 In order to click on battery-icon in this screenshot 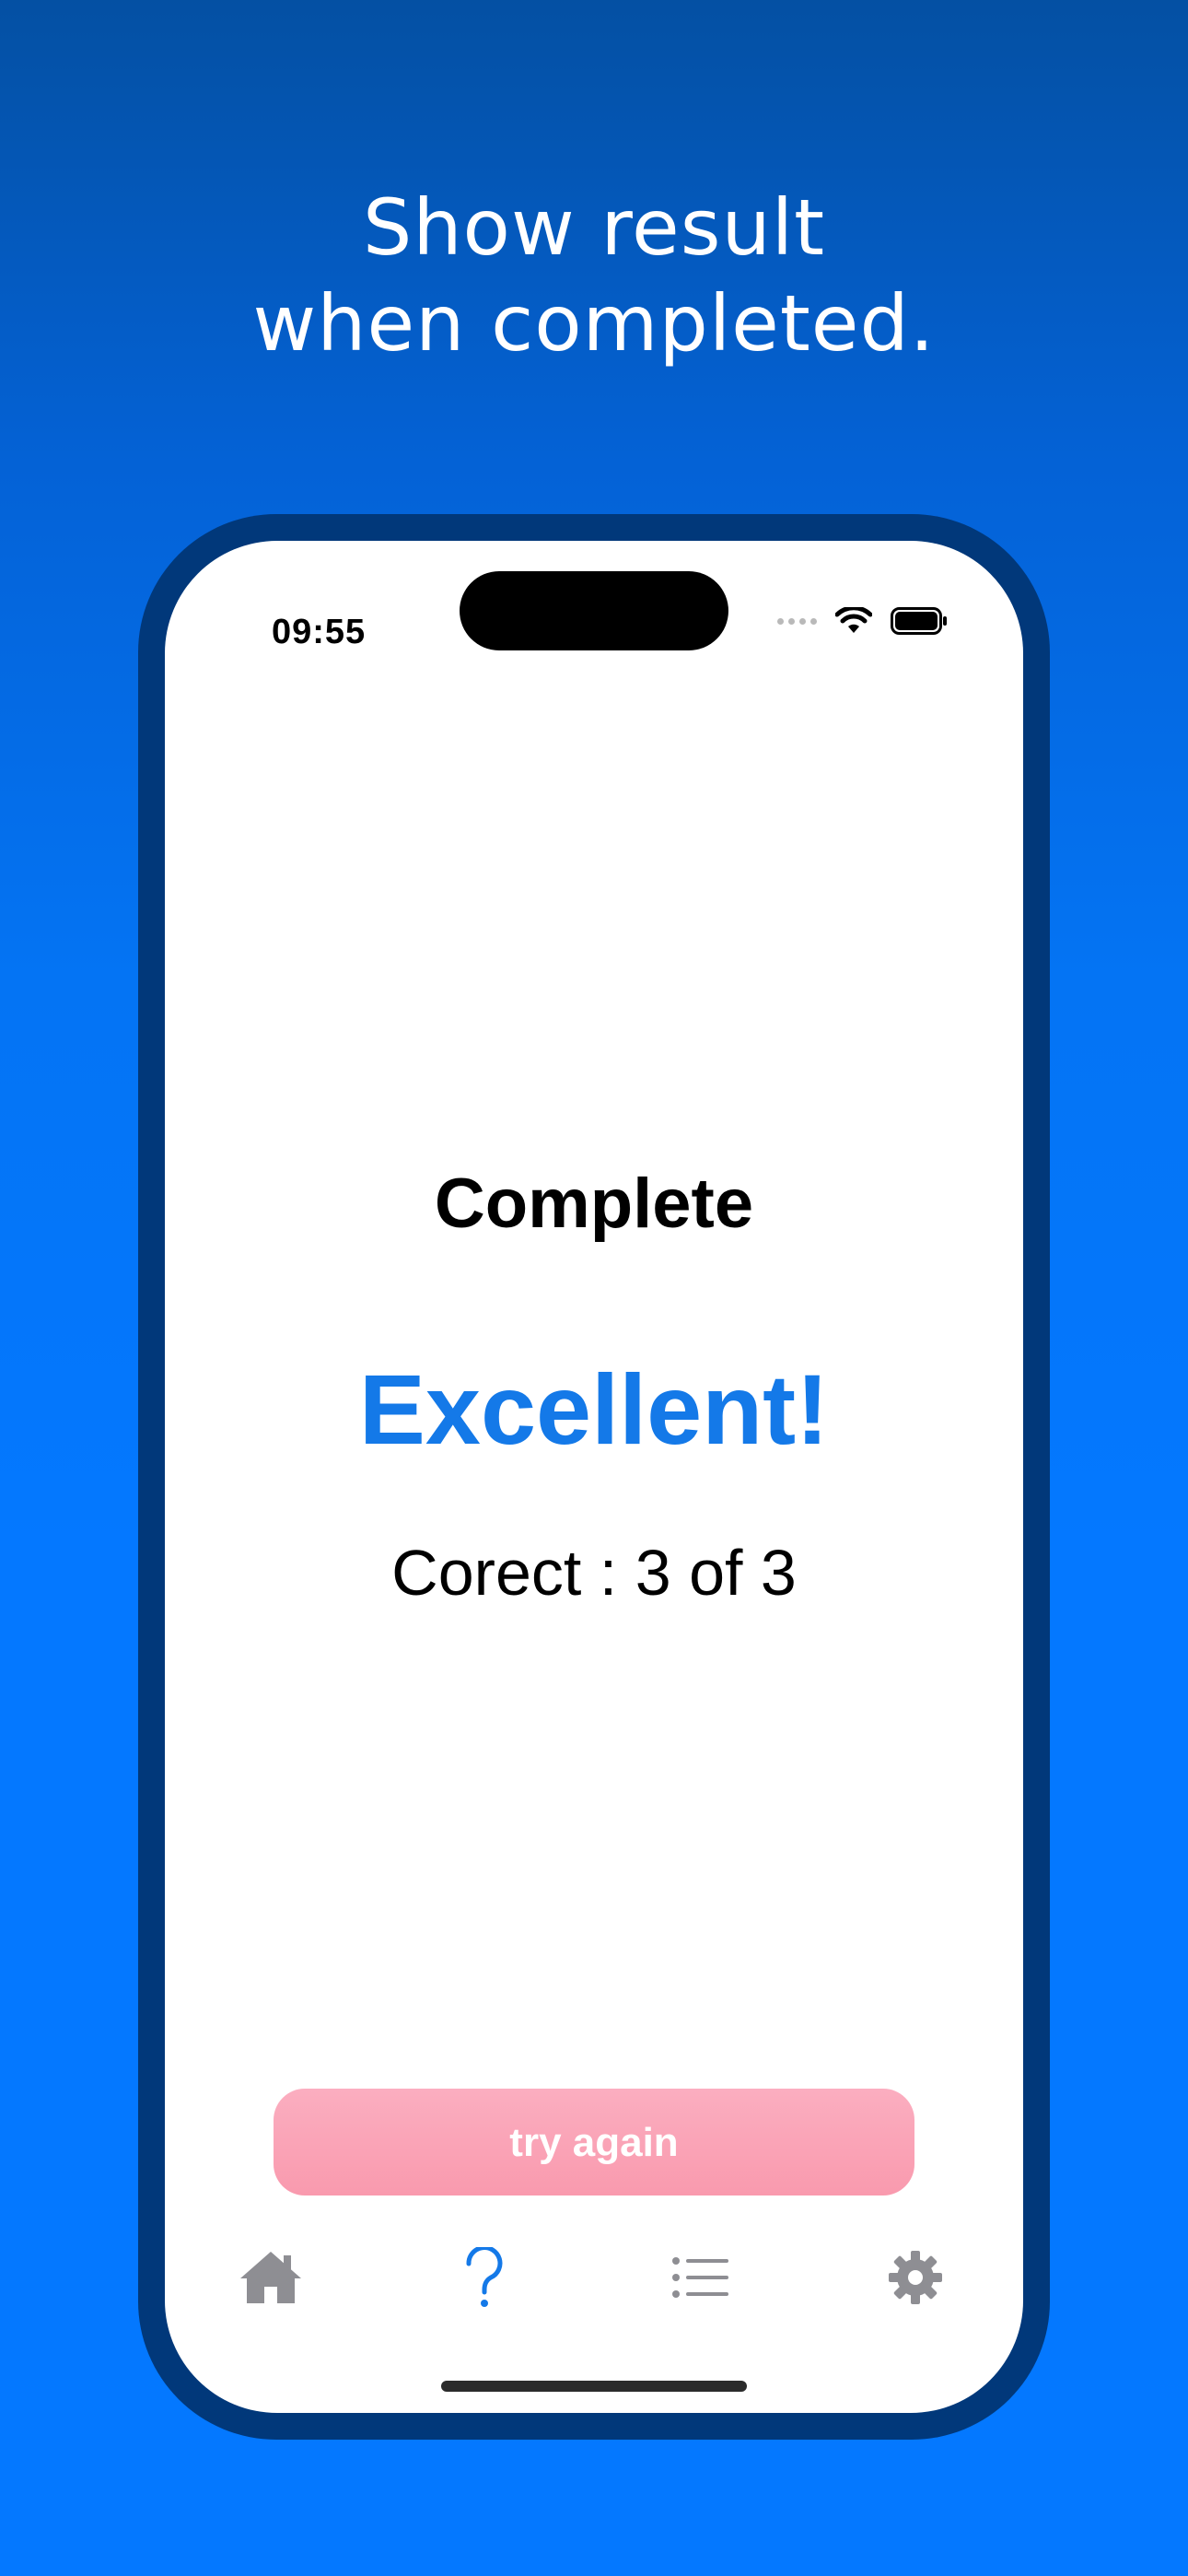, I will do `click(919, 621)`.